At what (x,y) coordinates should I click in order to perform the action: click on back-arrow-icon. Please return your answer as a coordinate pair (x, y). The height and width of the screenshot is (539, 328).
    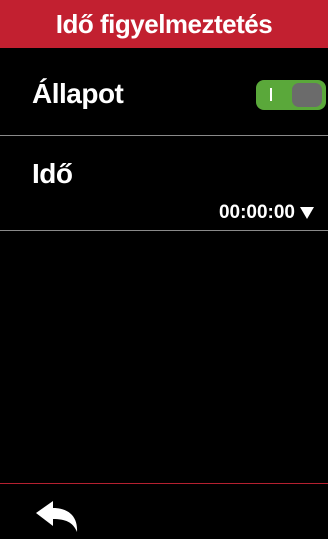
    Looking at the image, I should click on (57, 516).